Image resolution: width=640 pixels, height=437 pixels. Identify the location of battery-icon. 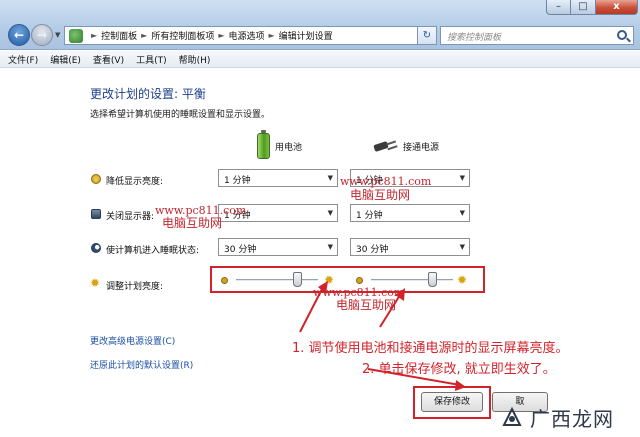
(263, 144).